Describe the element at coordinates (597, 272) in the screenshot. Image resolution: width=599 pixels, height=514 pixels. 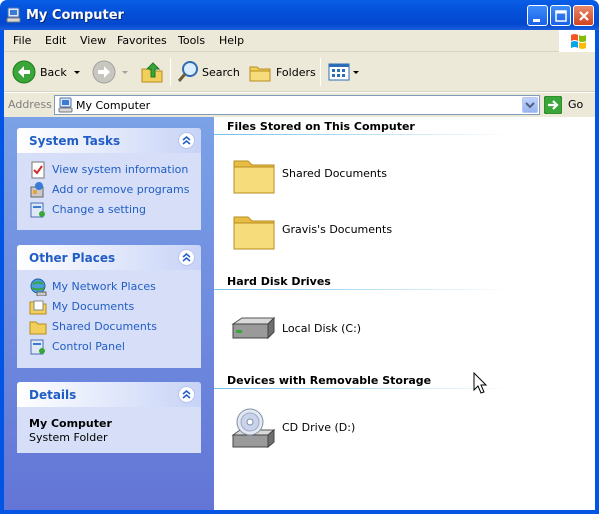
I see `window-frame-right` at that location.